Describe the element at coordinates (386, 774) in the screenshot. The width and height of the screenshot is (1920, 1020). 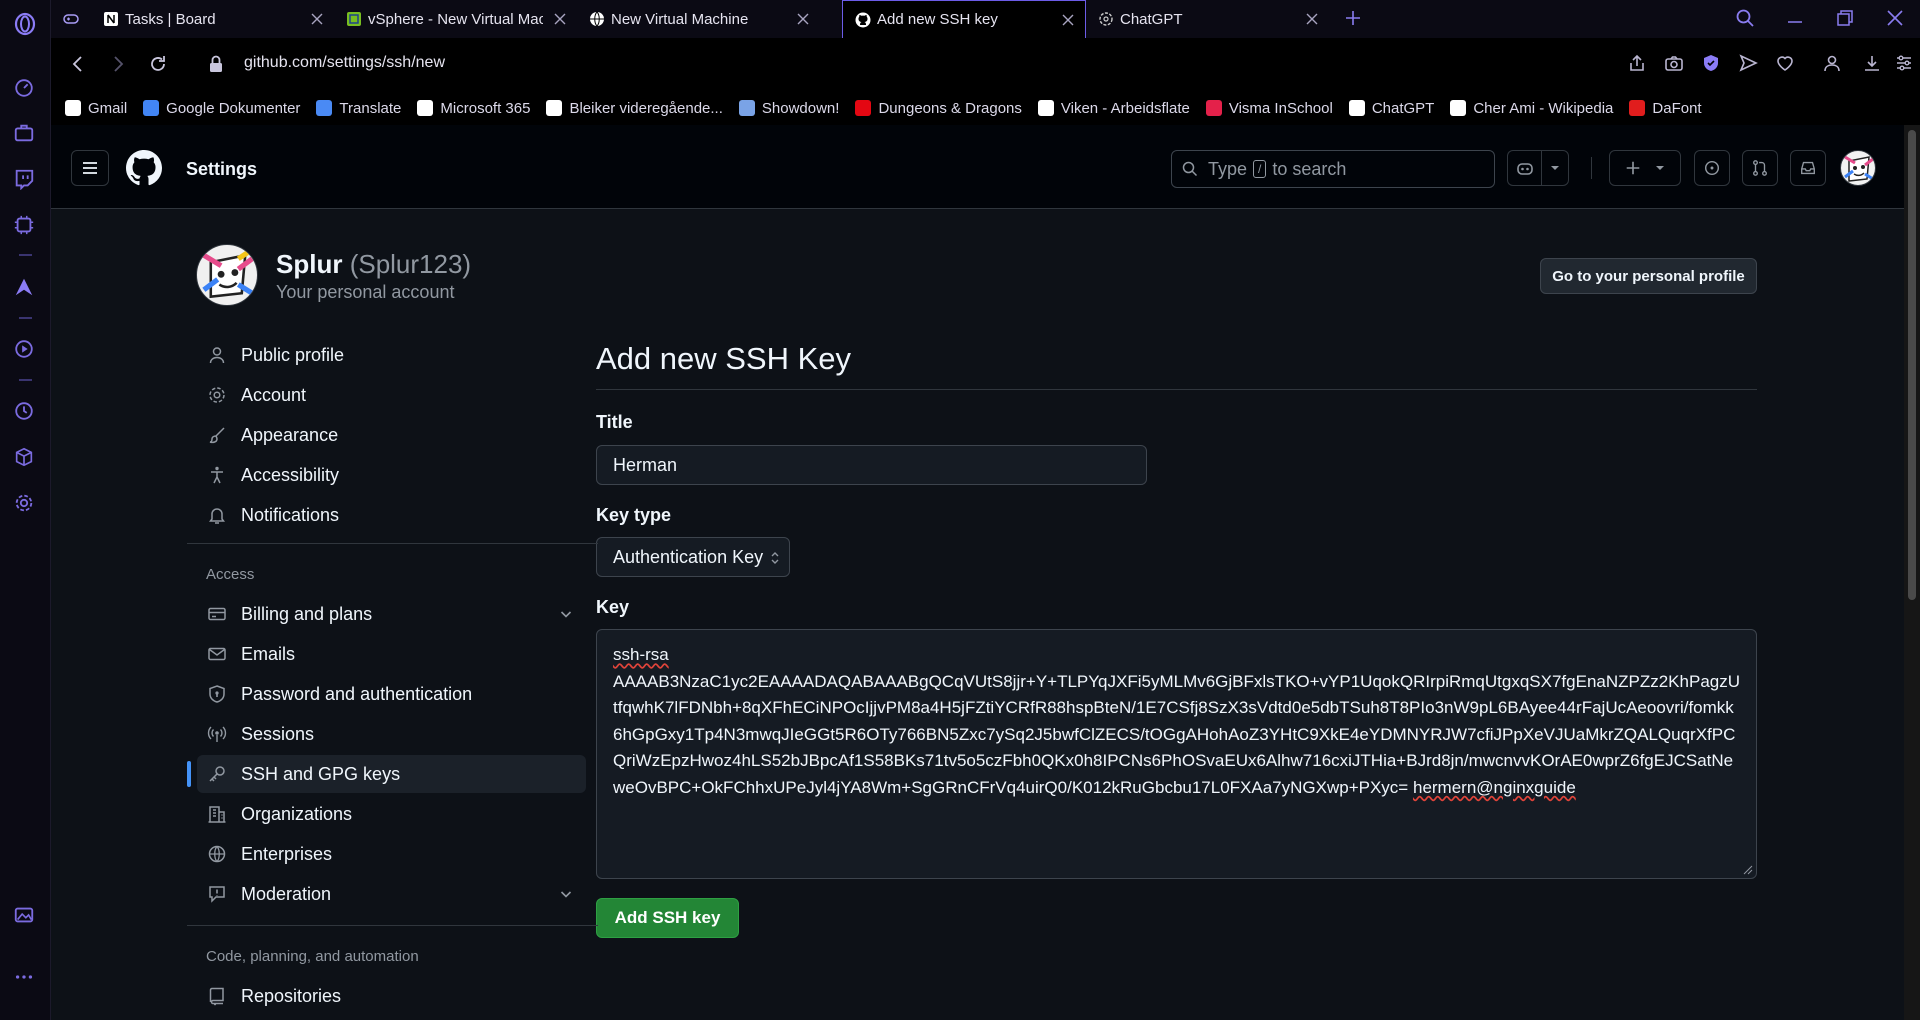
I see `sidebar-item-ssh-and-gpg-keys: SSH and GPG keys` at that location.